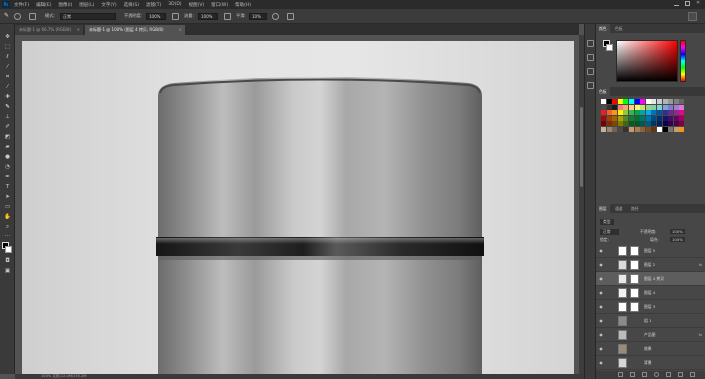 The height and width of the screenshot is (379, 705). Describe the element at coordinates (648, 363) in the screenshot. I see `layer-name: 背景` at that location.